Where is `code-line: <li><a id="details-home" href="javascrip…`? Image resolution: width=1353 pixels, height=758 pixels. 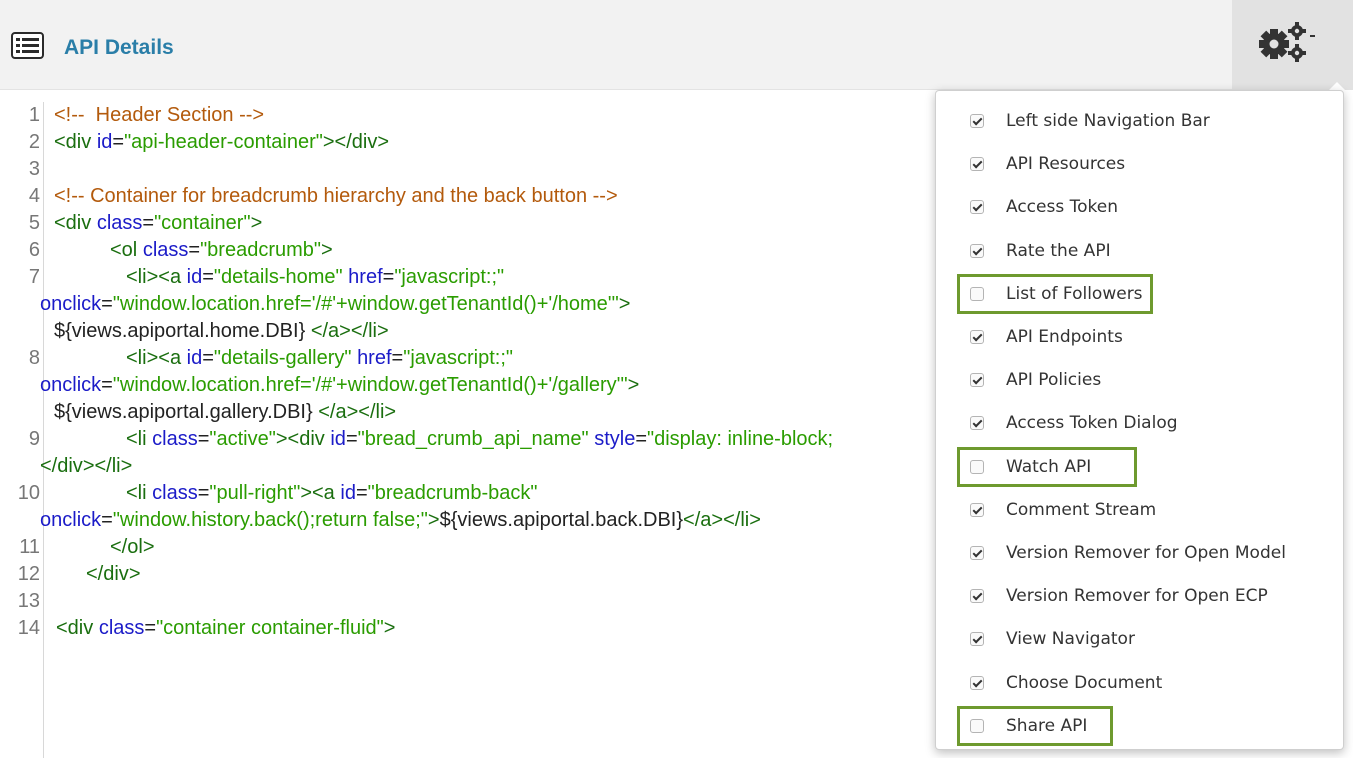 code-line: <li><a id="details-home" href="javascrip… is located at coordinates (315, 277).